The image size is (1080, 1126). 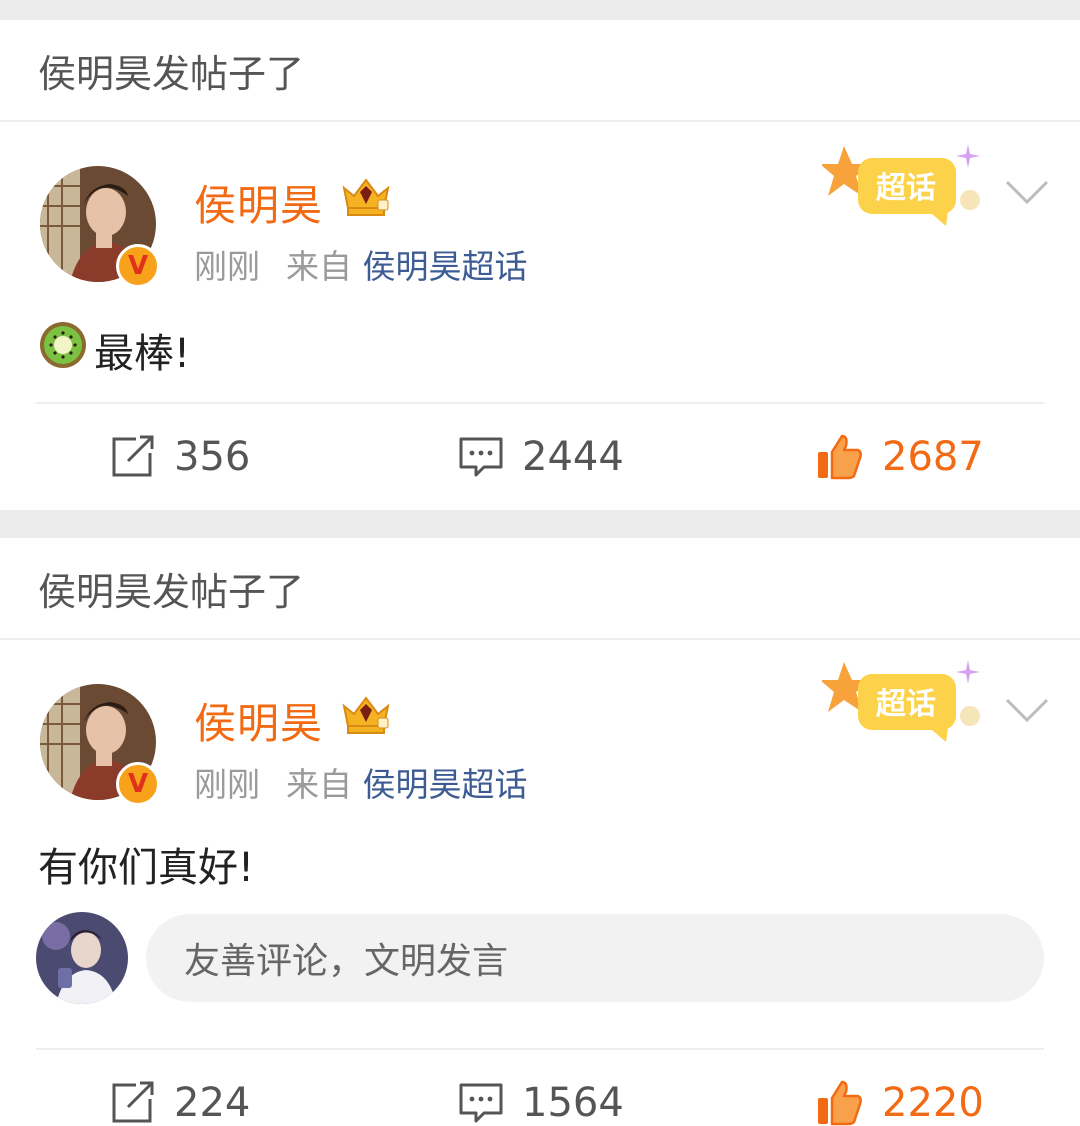 What do you see at coordinates (146, 868) in the screenshot?
I see `post-text: 有你们真好!` at bounding box center [146, 868].